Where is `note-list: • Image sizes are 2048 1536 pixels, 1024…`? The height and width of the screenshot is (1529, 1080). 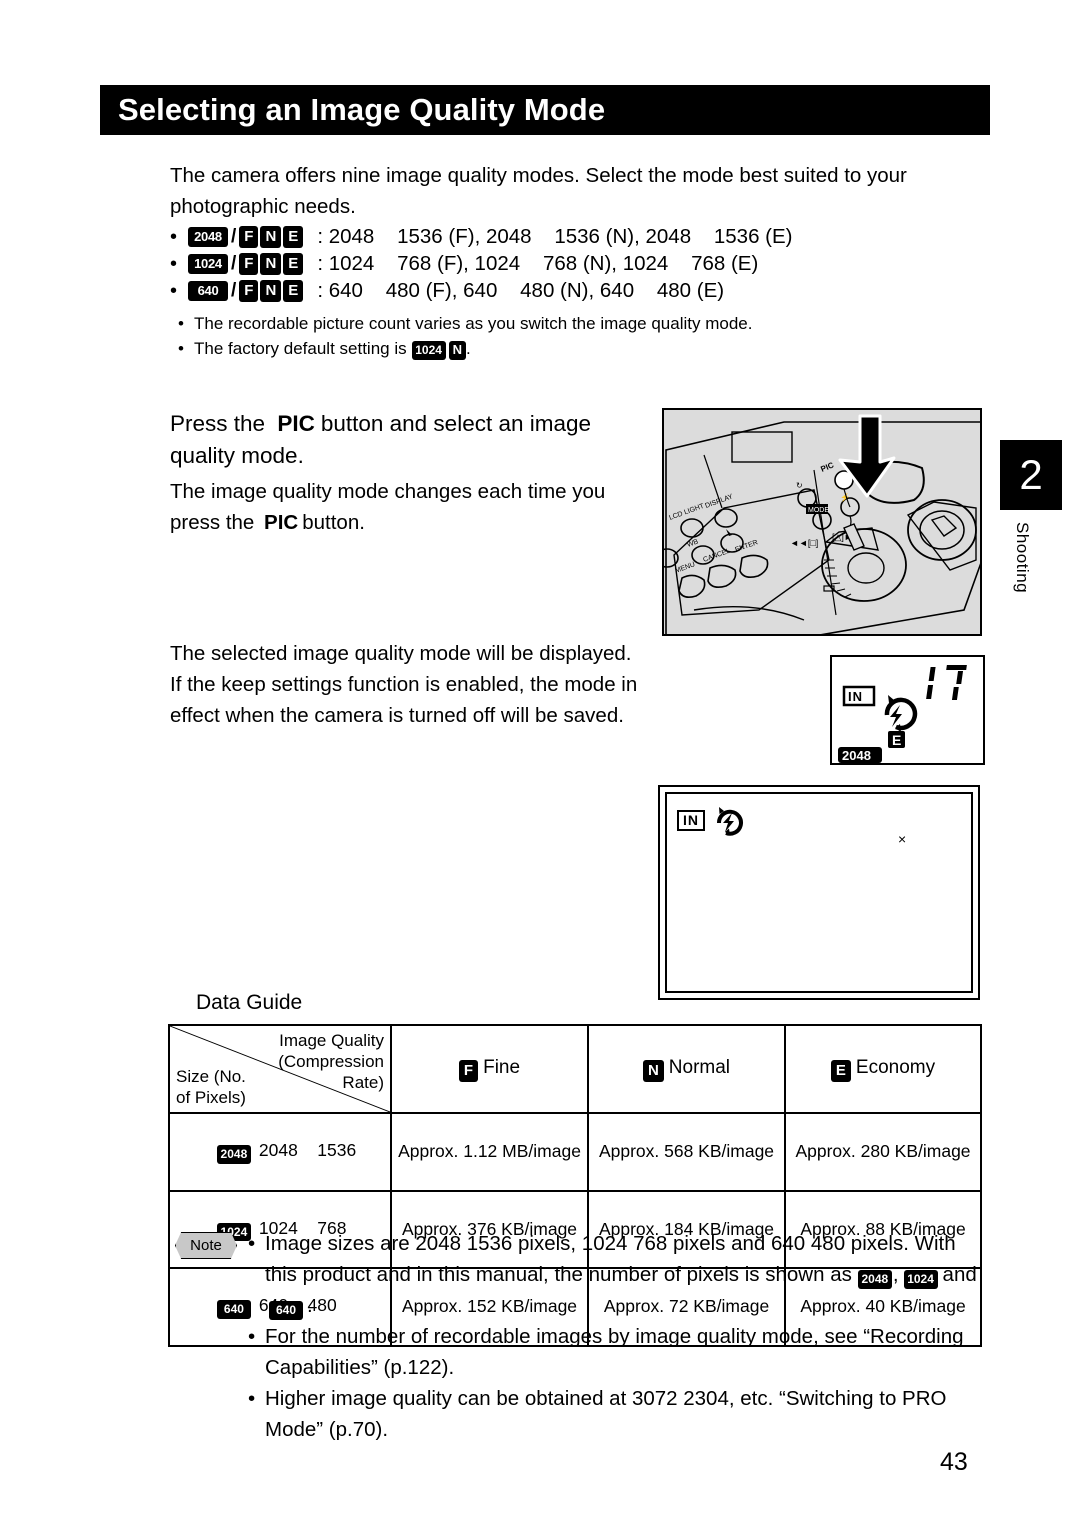 note-list: • Image sizes are 2048 1536 pixels, 1024… is located at coordinates (619, 1336).